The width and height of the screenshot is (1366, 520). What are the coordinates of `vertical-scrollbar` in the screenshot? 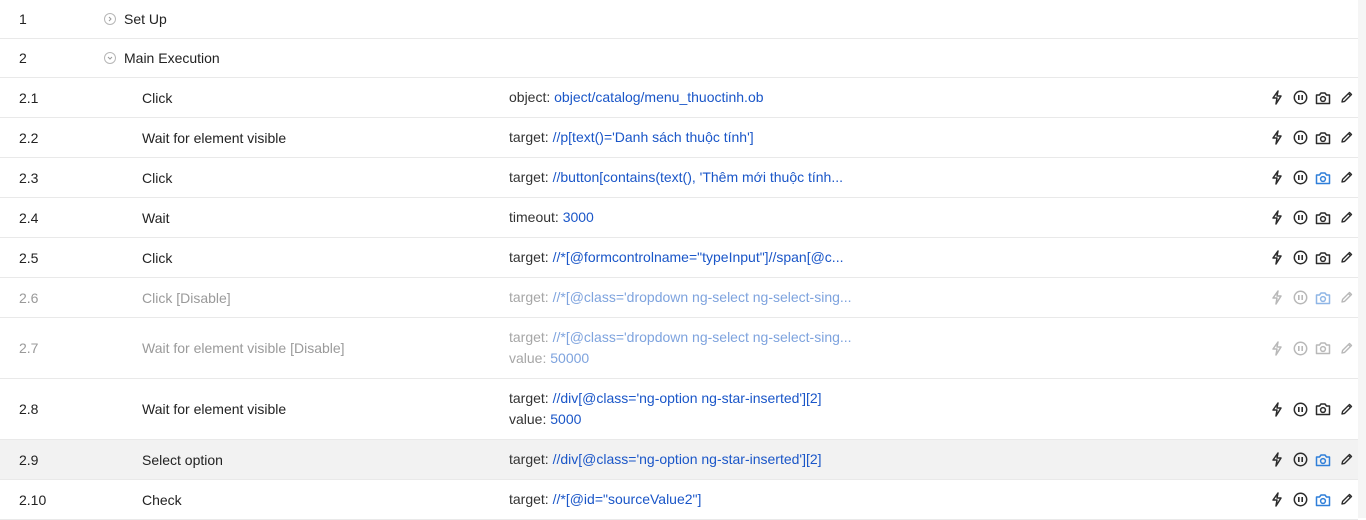 It's located at (1362, 259).